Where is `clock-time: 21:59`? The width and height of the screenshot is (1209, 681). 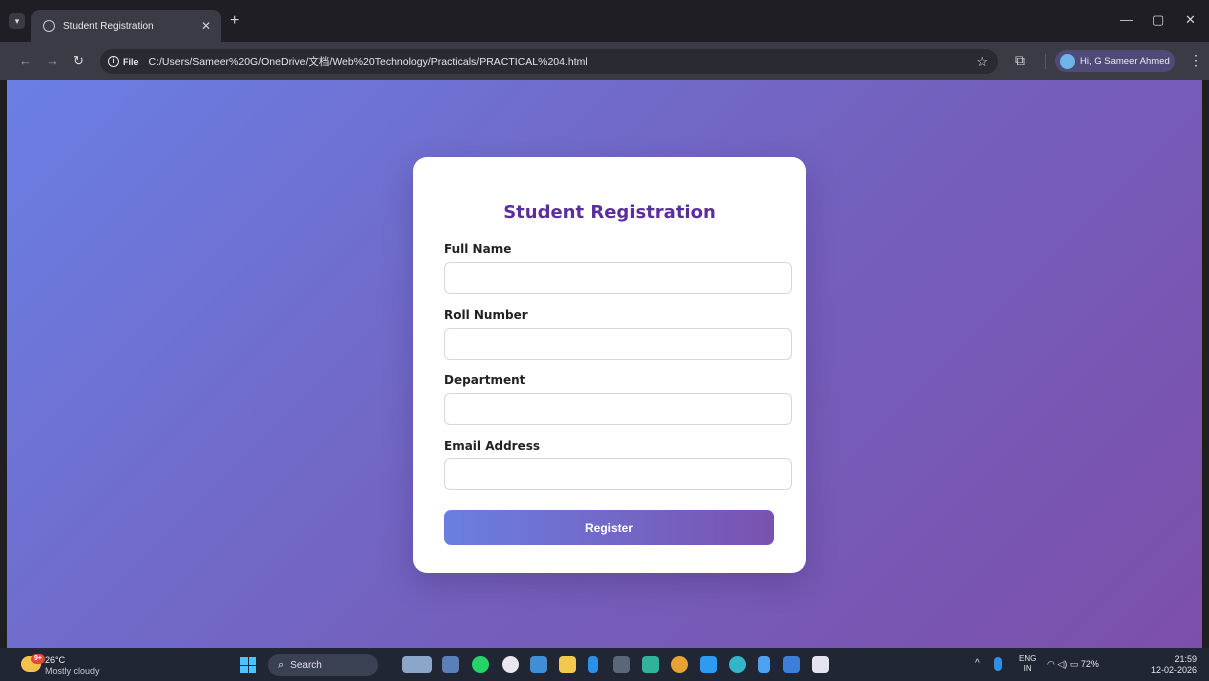
clock-time: 21:59 is located at coordinates (1185, 659).